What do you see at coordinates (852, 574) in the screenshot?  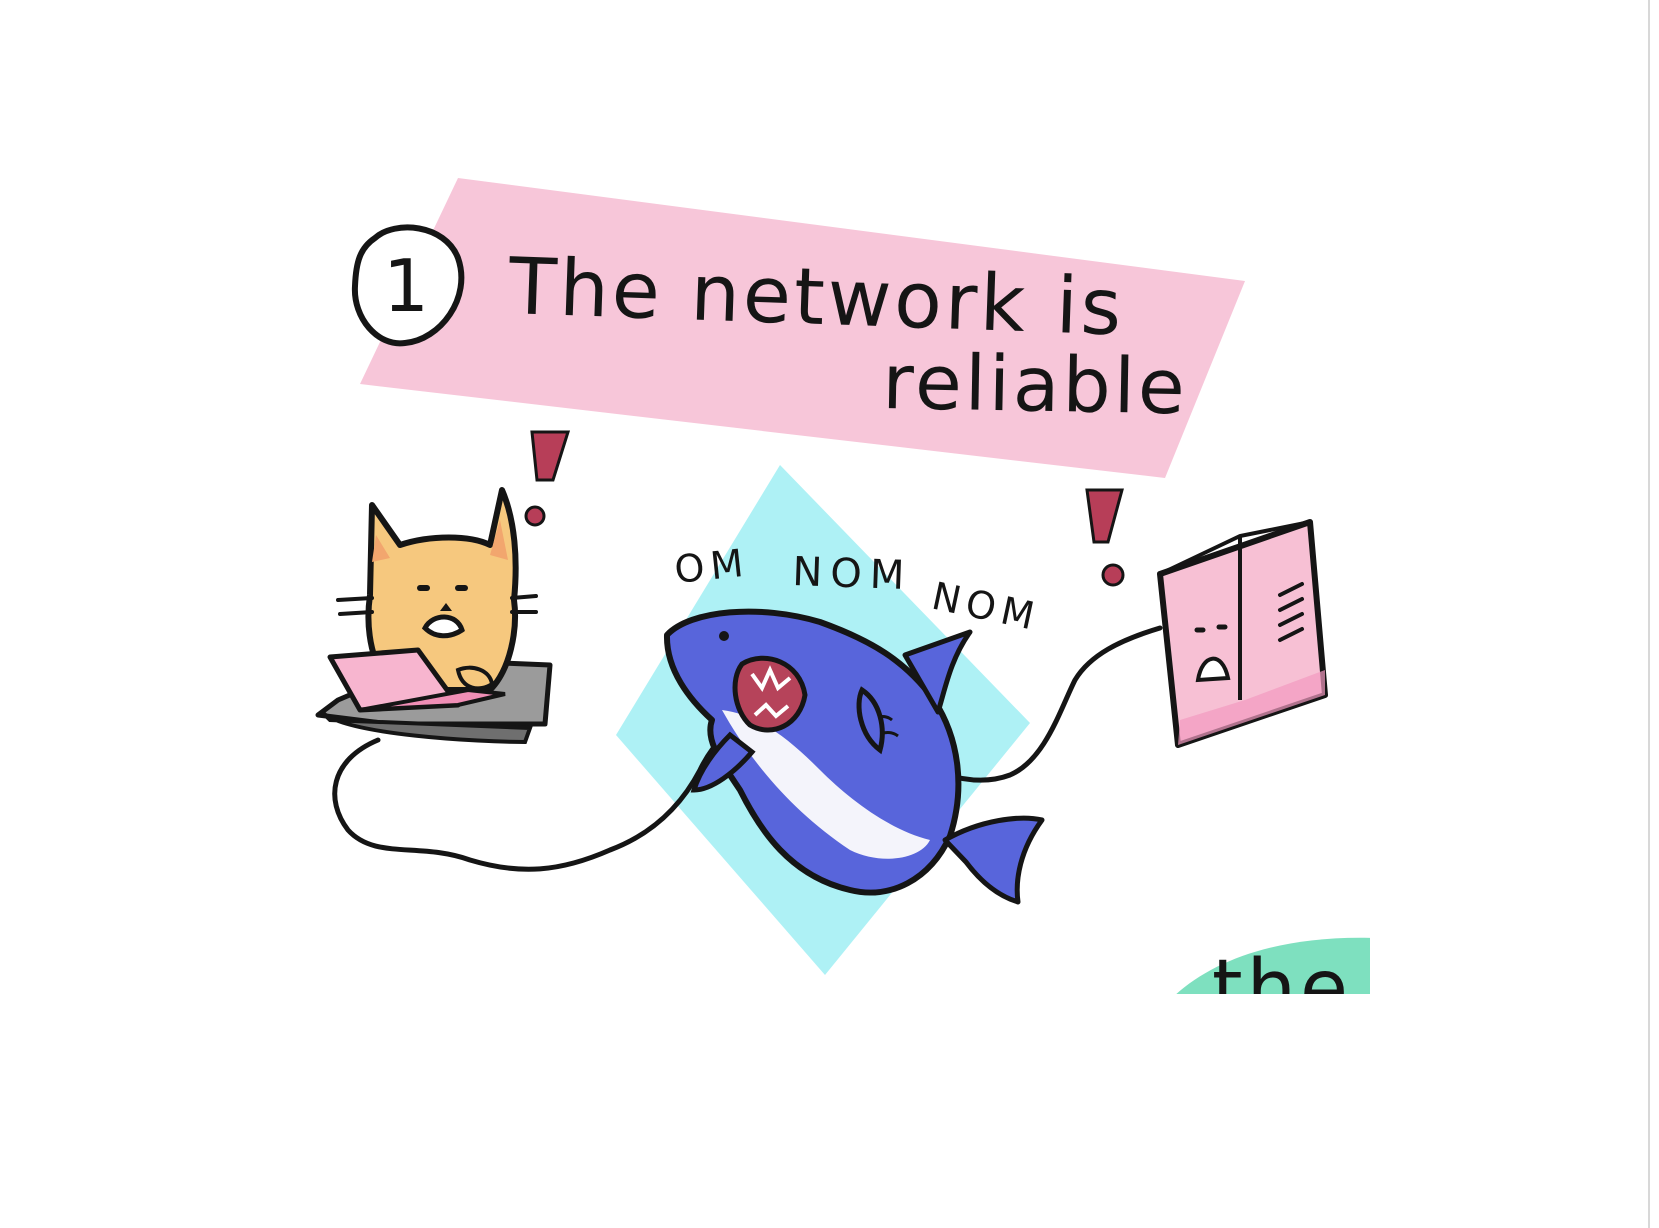 I see `sound-effect-word-2: NOM` at bounding box center [852, 574].